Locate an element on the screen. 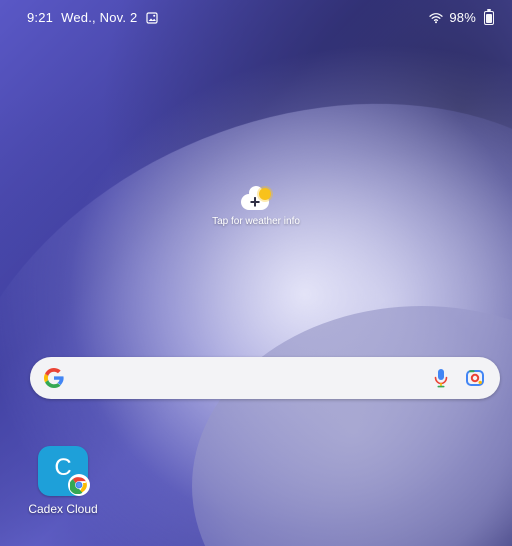  status-right: 98% is located at coordinates (462, 16).